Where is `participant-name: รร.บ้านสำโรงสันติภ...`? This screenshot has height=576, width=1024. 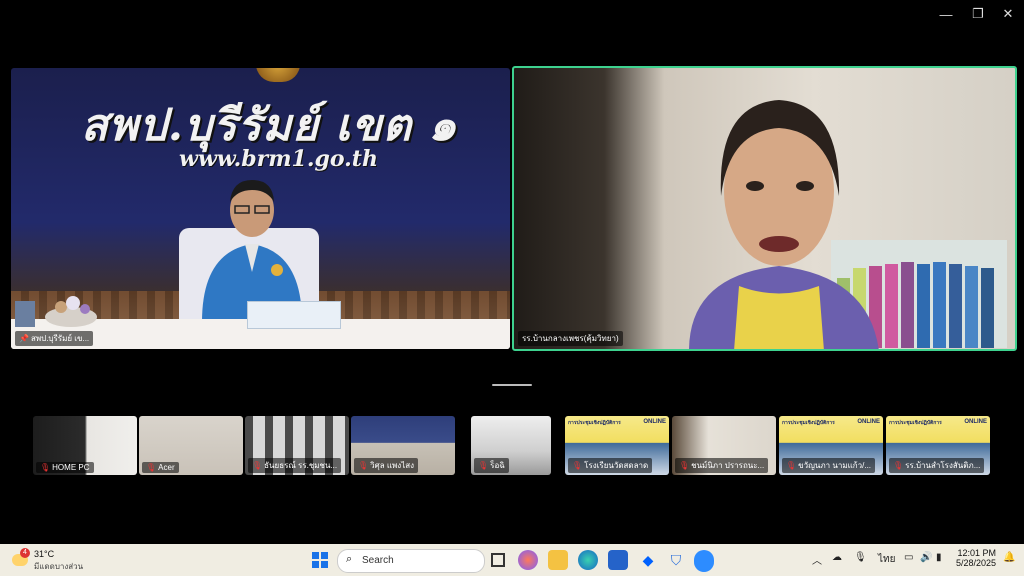
participant-name: รร.บ้านสำโรงสันติภ... is located at coordinates (943, 465).